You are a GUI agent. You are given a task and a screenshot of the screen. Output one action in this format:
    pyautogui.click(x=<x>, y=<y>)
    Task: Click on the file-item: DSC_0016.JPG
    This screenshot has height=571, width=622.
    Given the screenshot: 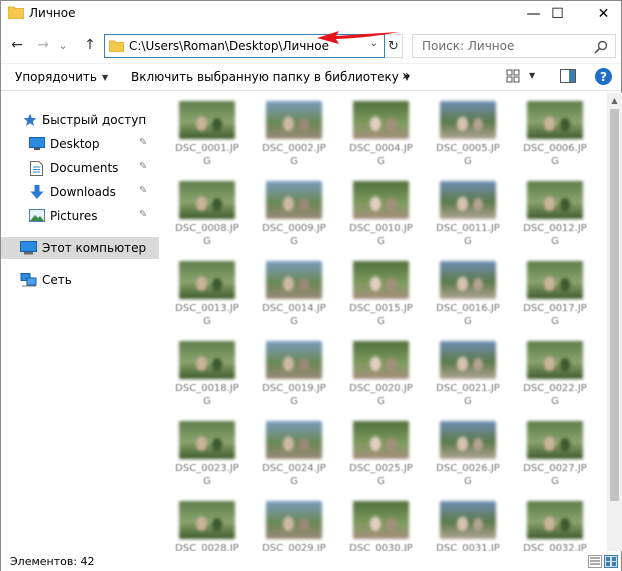 What is the action you would take?
    pyautogui.click(x=471, y=293)
    